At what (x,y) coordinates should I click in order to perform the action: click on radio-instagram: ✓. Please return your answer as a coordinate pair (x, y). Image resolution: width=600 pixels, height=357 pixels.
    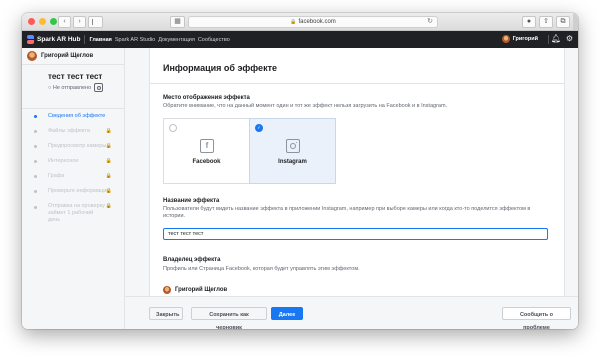
    Looking at the image, I should click on (259, 128).